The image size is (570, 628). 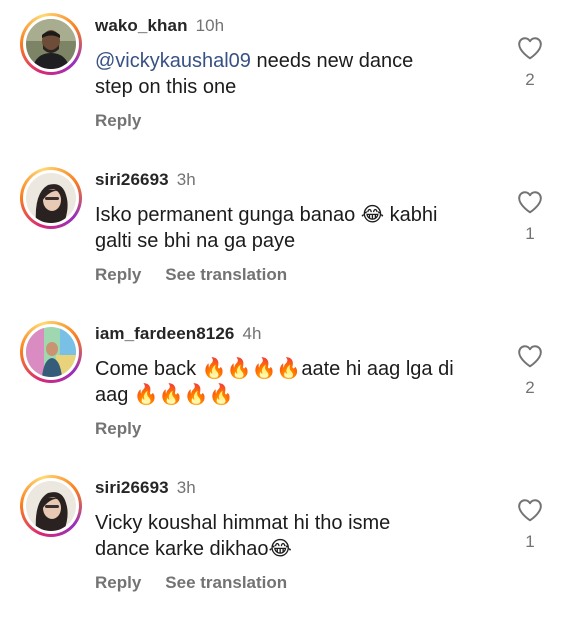 I want to click on comment-text-line: galti se bhi na ga paye, so click(x=195, y=241).